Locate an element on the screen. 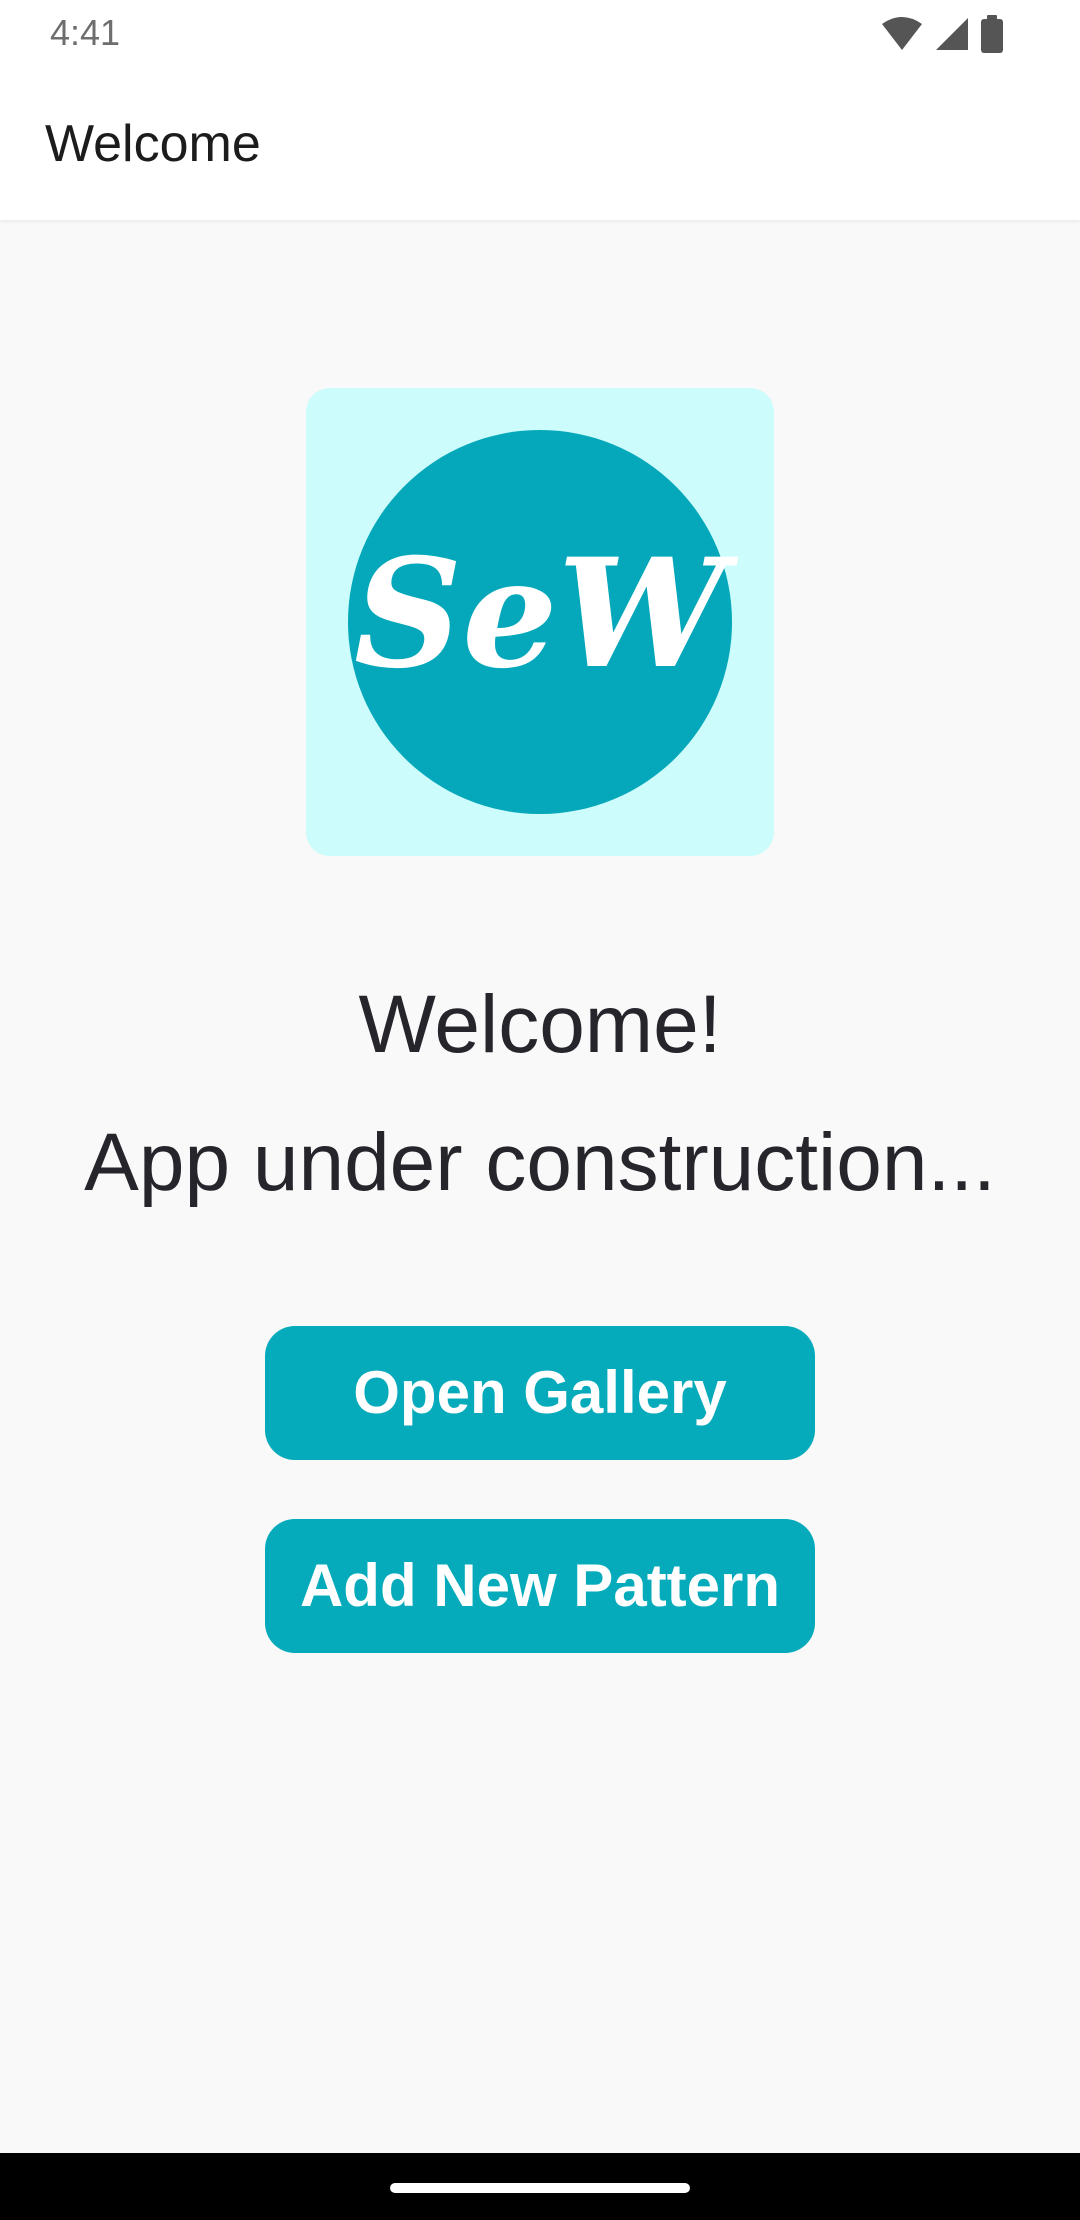  welcome-title: Welcome! is located at coordinates (540, 1024).